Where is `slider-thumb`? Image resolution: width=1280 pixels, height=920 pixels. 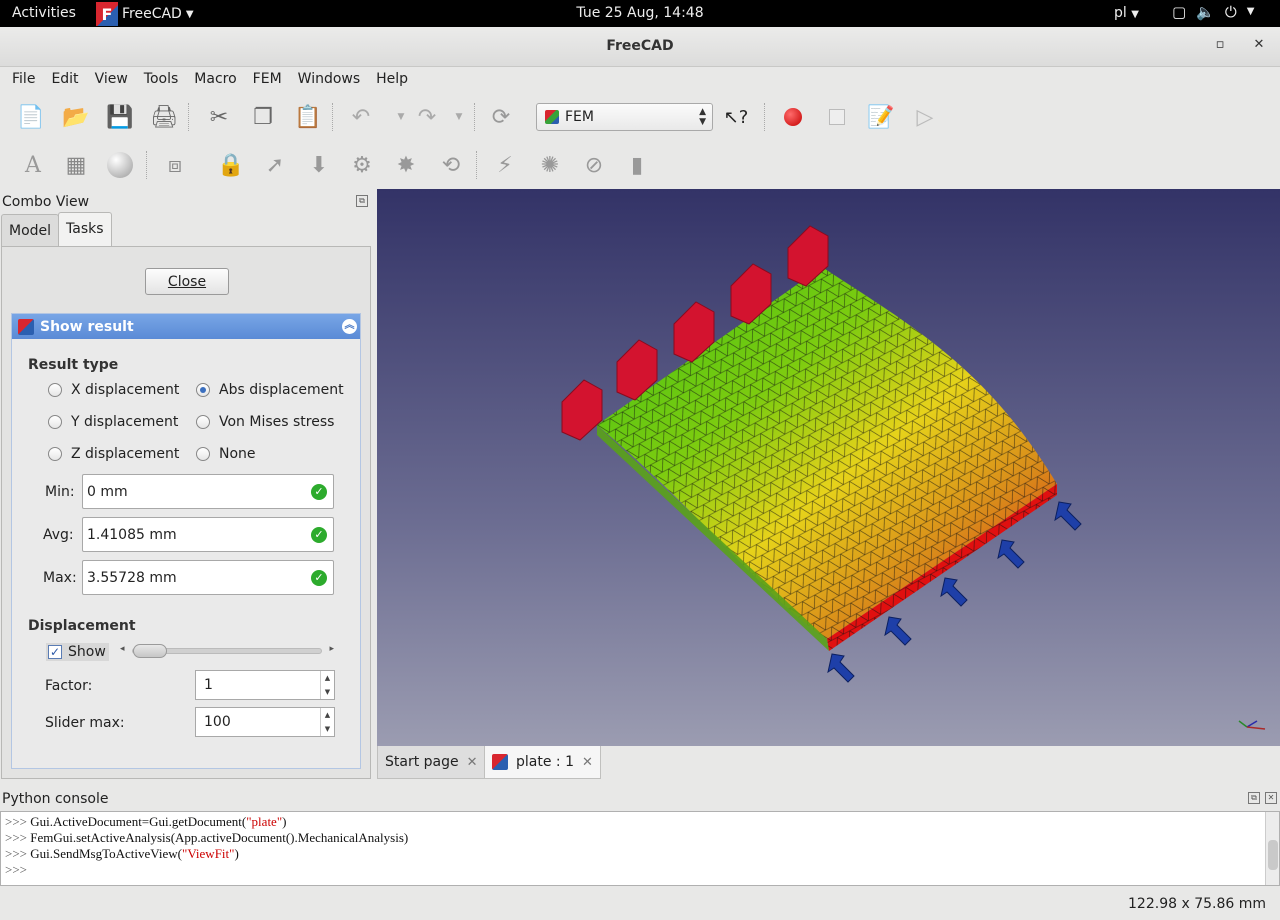
slider-thumb is located at coordinates (150, 651).